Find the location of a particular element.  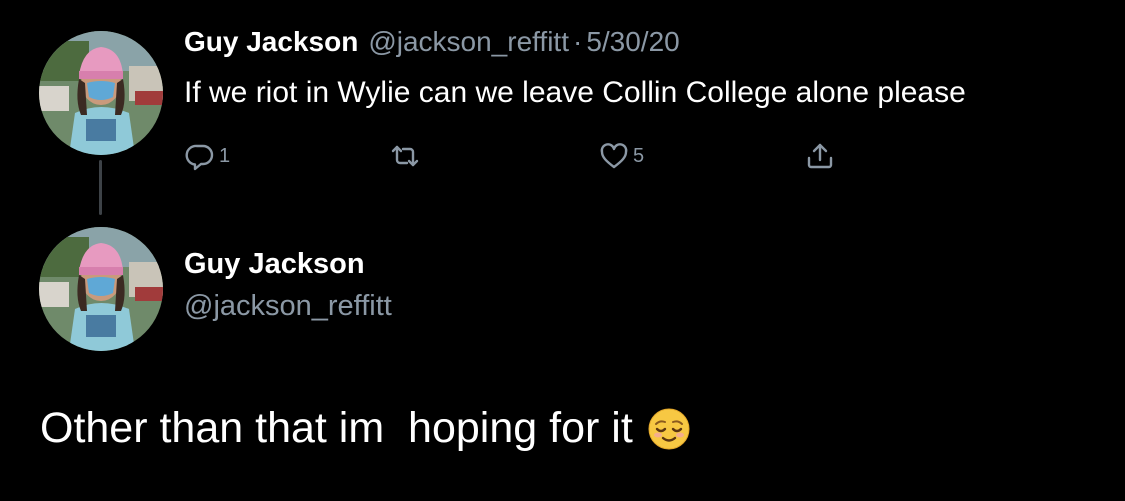

retweet-button is located at coordinates (407, 156).